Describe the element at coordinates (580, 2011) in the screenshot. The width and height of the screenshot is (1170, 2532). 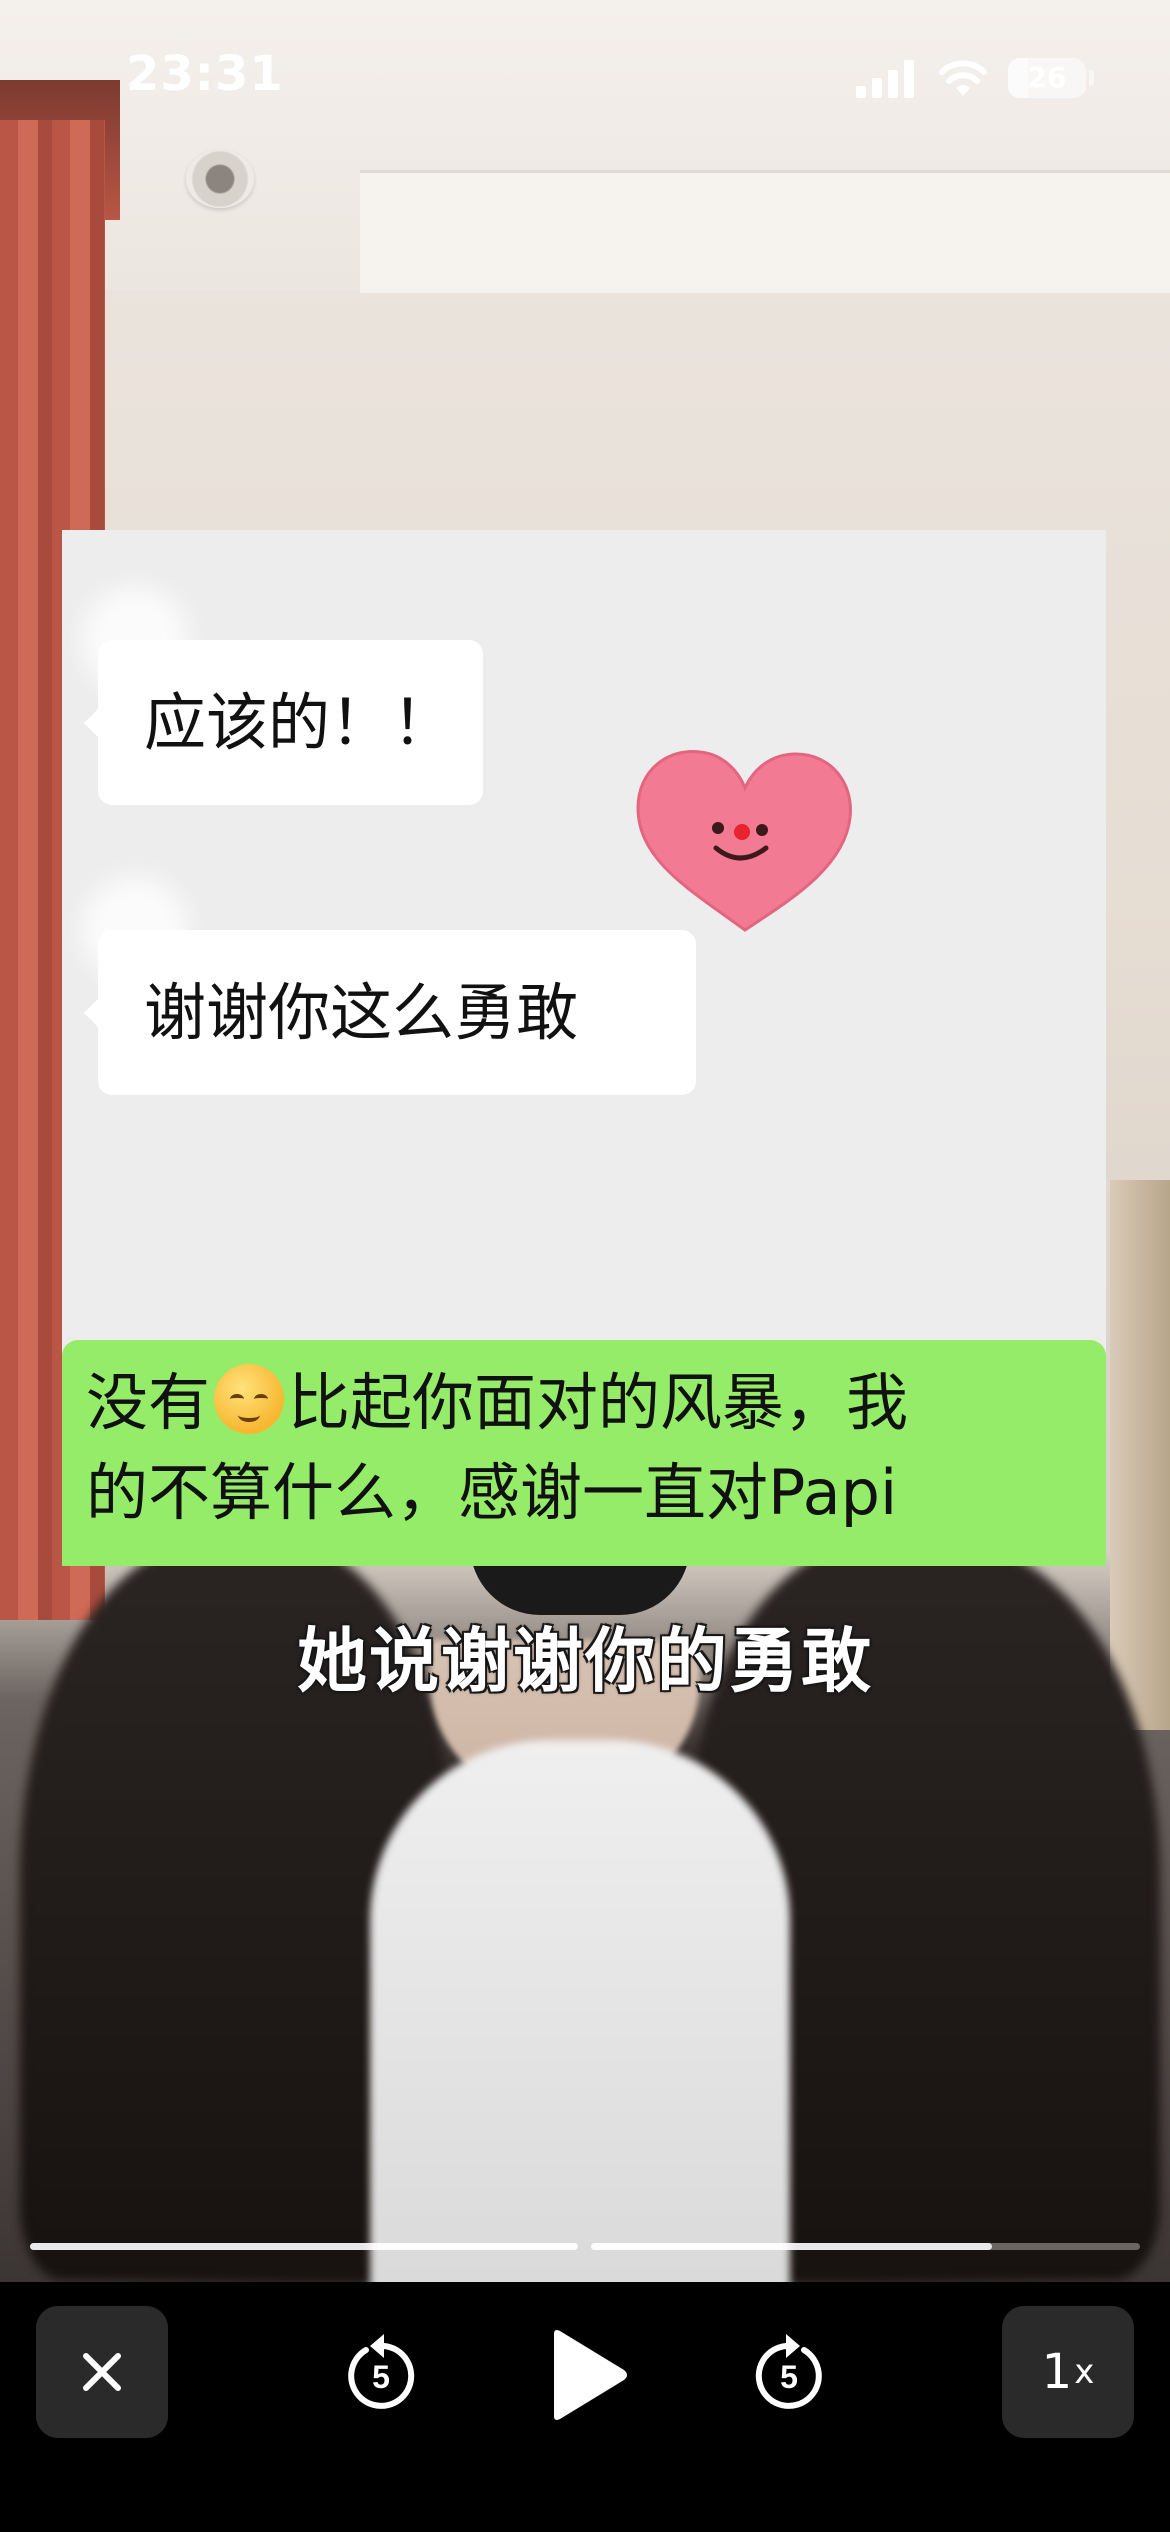
I see `person-shirt` at that location.